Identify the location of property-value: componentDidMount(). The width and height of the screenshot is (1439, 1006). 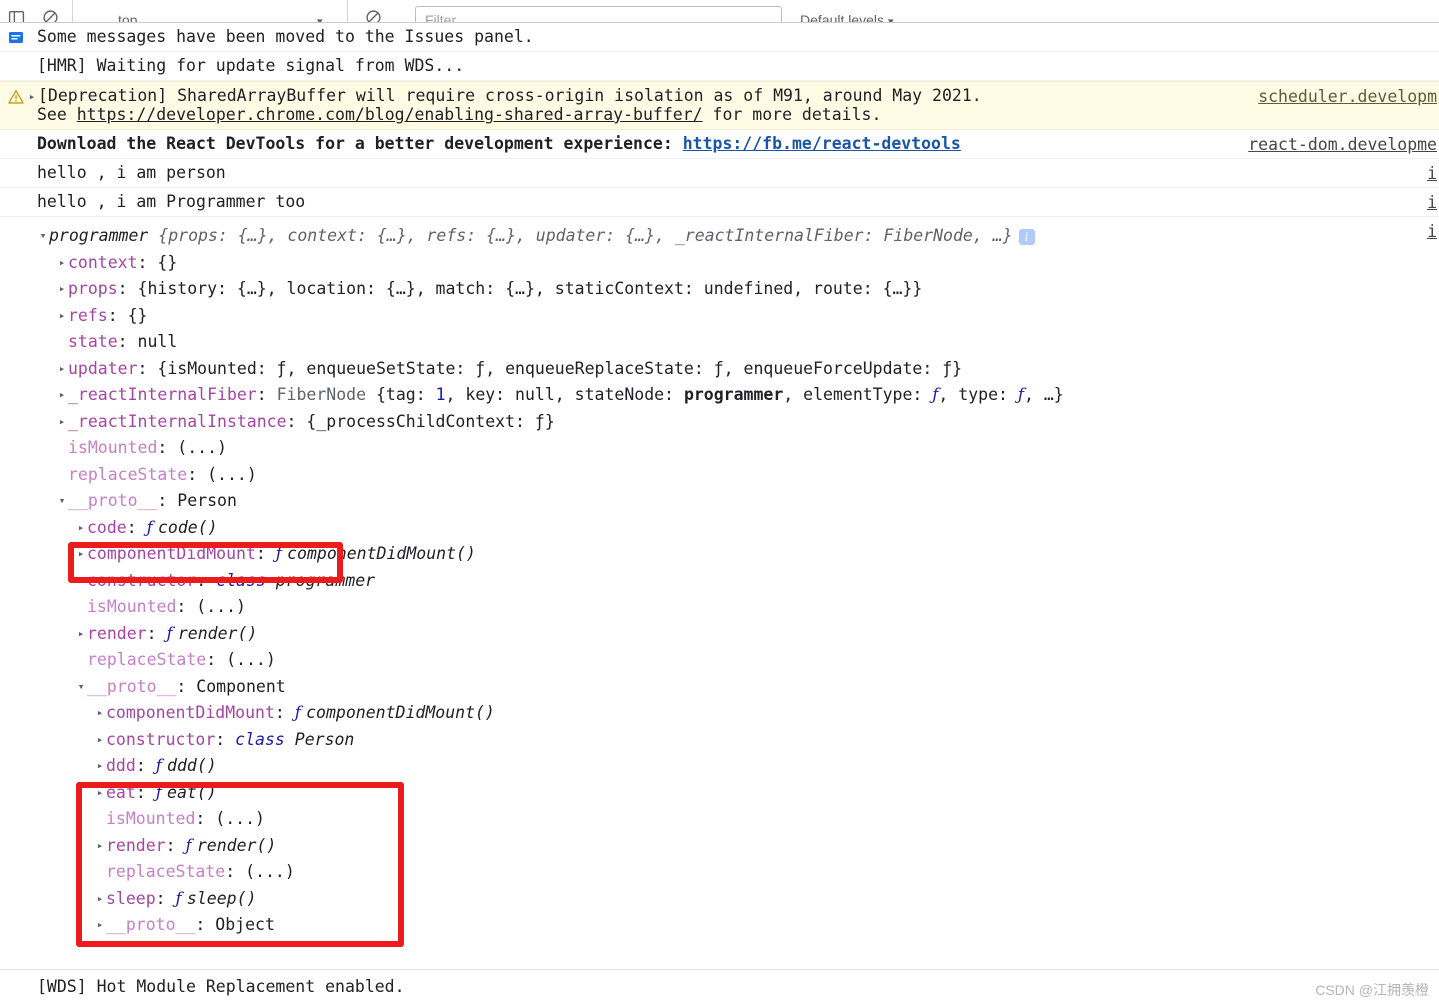
(400, 712).